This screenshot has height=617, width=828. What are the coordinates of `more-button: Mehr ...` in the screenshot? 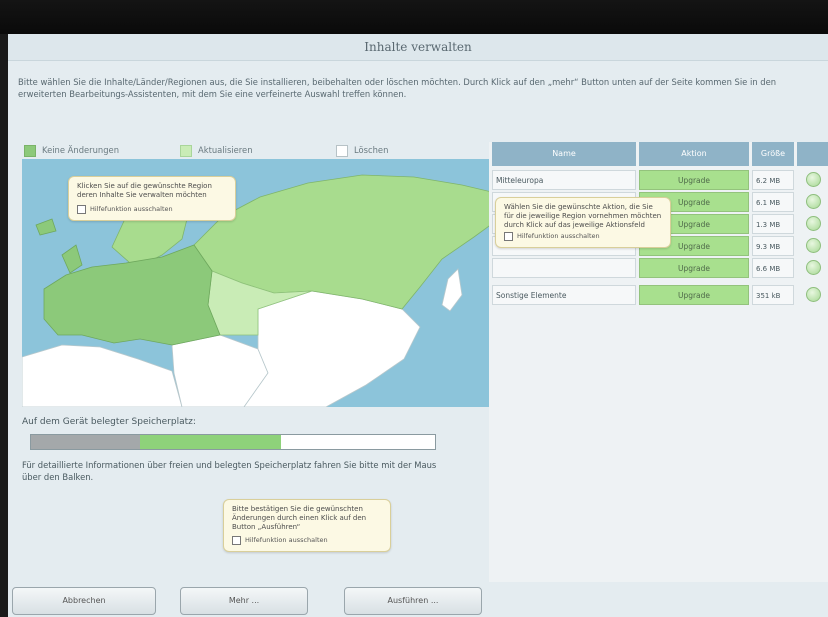 It's located at (244, 601).